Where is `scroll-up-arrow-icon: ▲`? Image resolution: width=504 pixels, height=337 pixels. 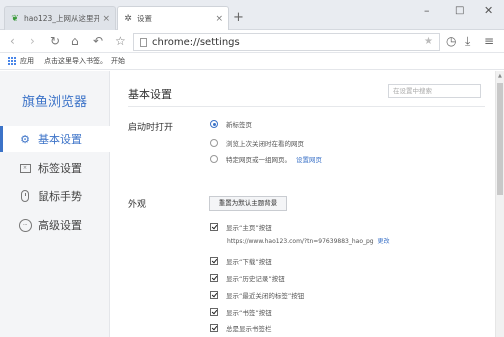
scroll-up-arrow-icon: ▲ is located at coordinates (500, 76).